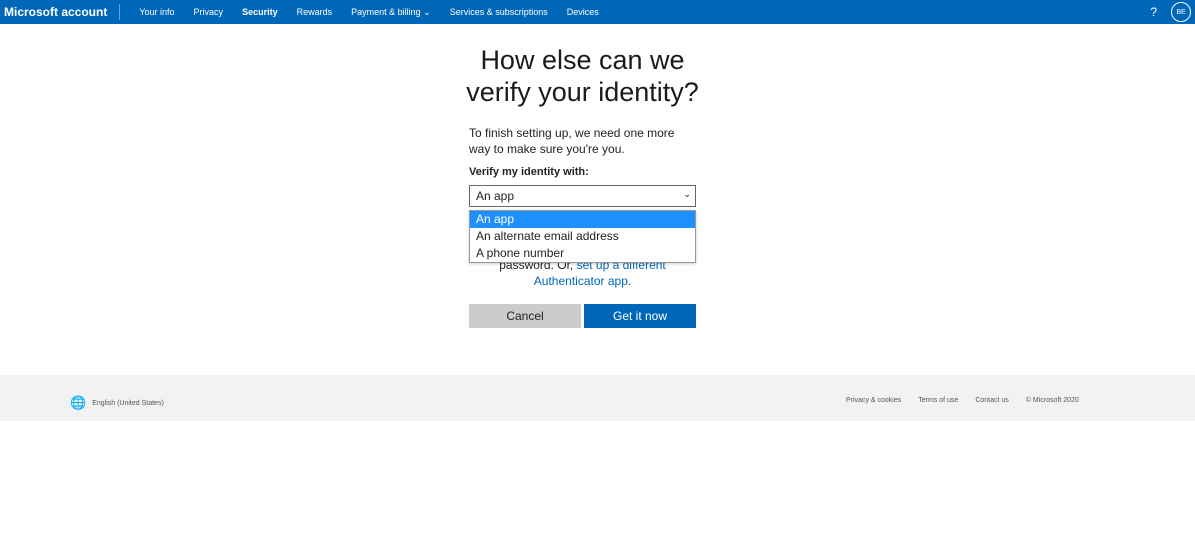 This screenshot has width=1195, height=545. I want to click on language-selector: 🌐 English (United States), so click(117, 403).